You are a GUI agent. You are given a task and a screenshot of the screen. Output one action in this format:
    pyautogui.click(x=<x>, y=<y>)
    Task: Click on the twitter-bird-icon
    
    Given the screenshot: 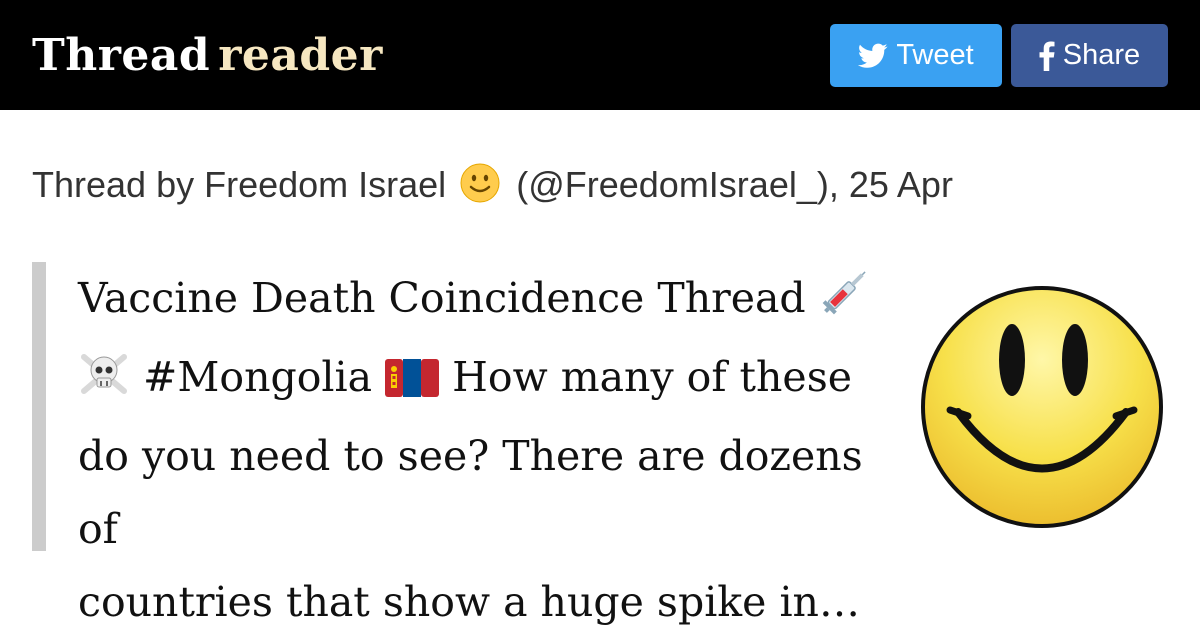 What is the action you would take?
    pyautogui.click(x=873, y=55)
    